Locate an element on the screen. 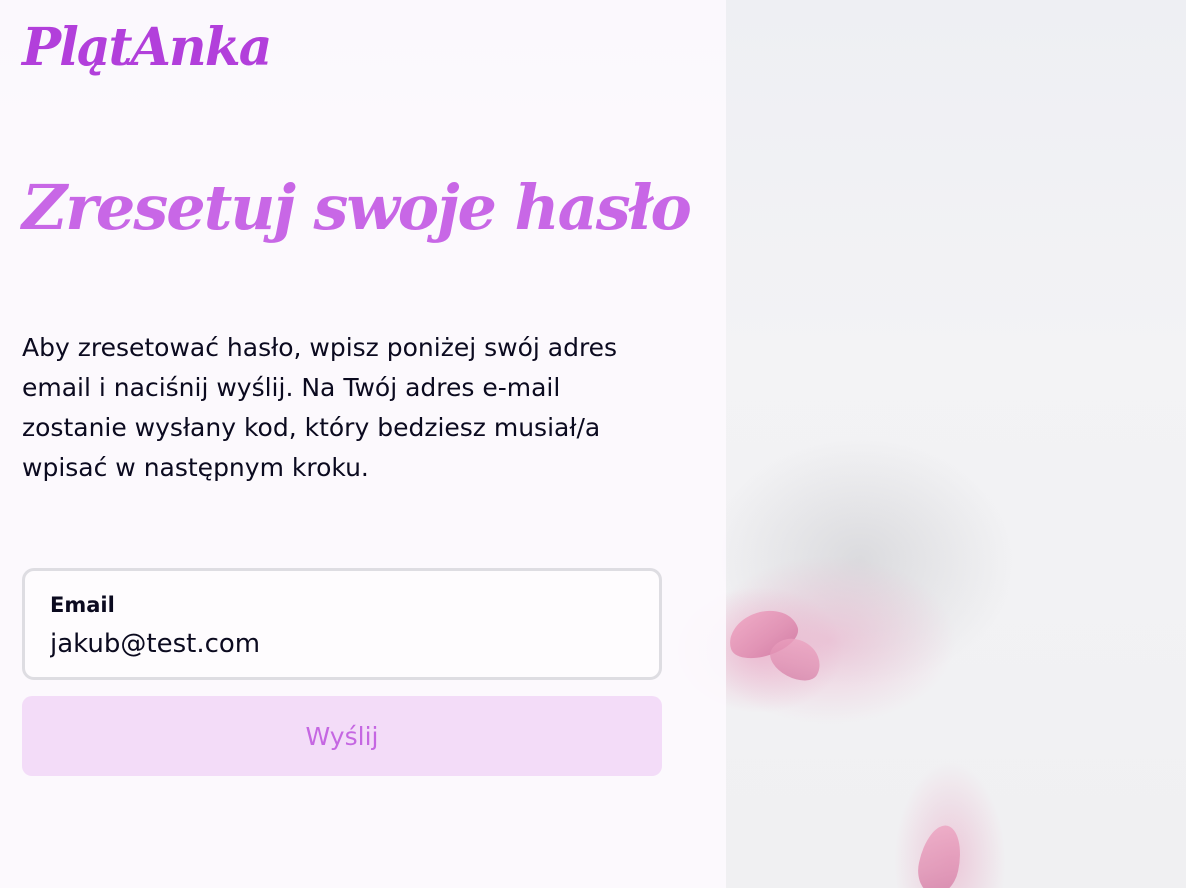  email-field: Email is located at coordinates (342, 624).